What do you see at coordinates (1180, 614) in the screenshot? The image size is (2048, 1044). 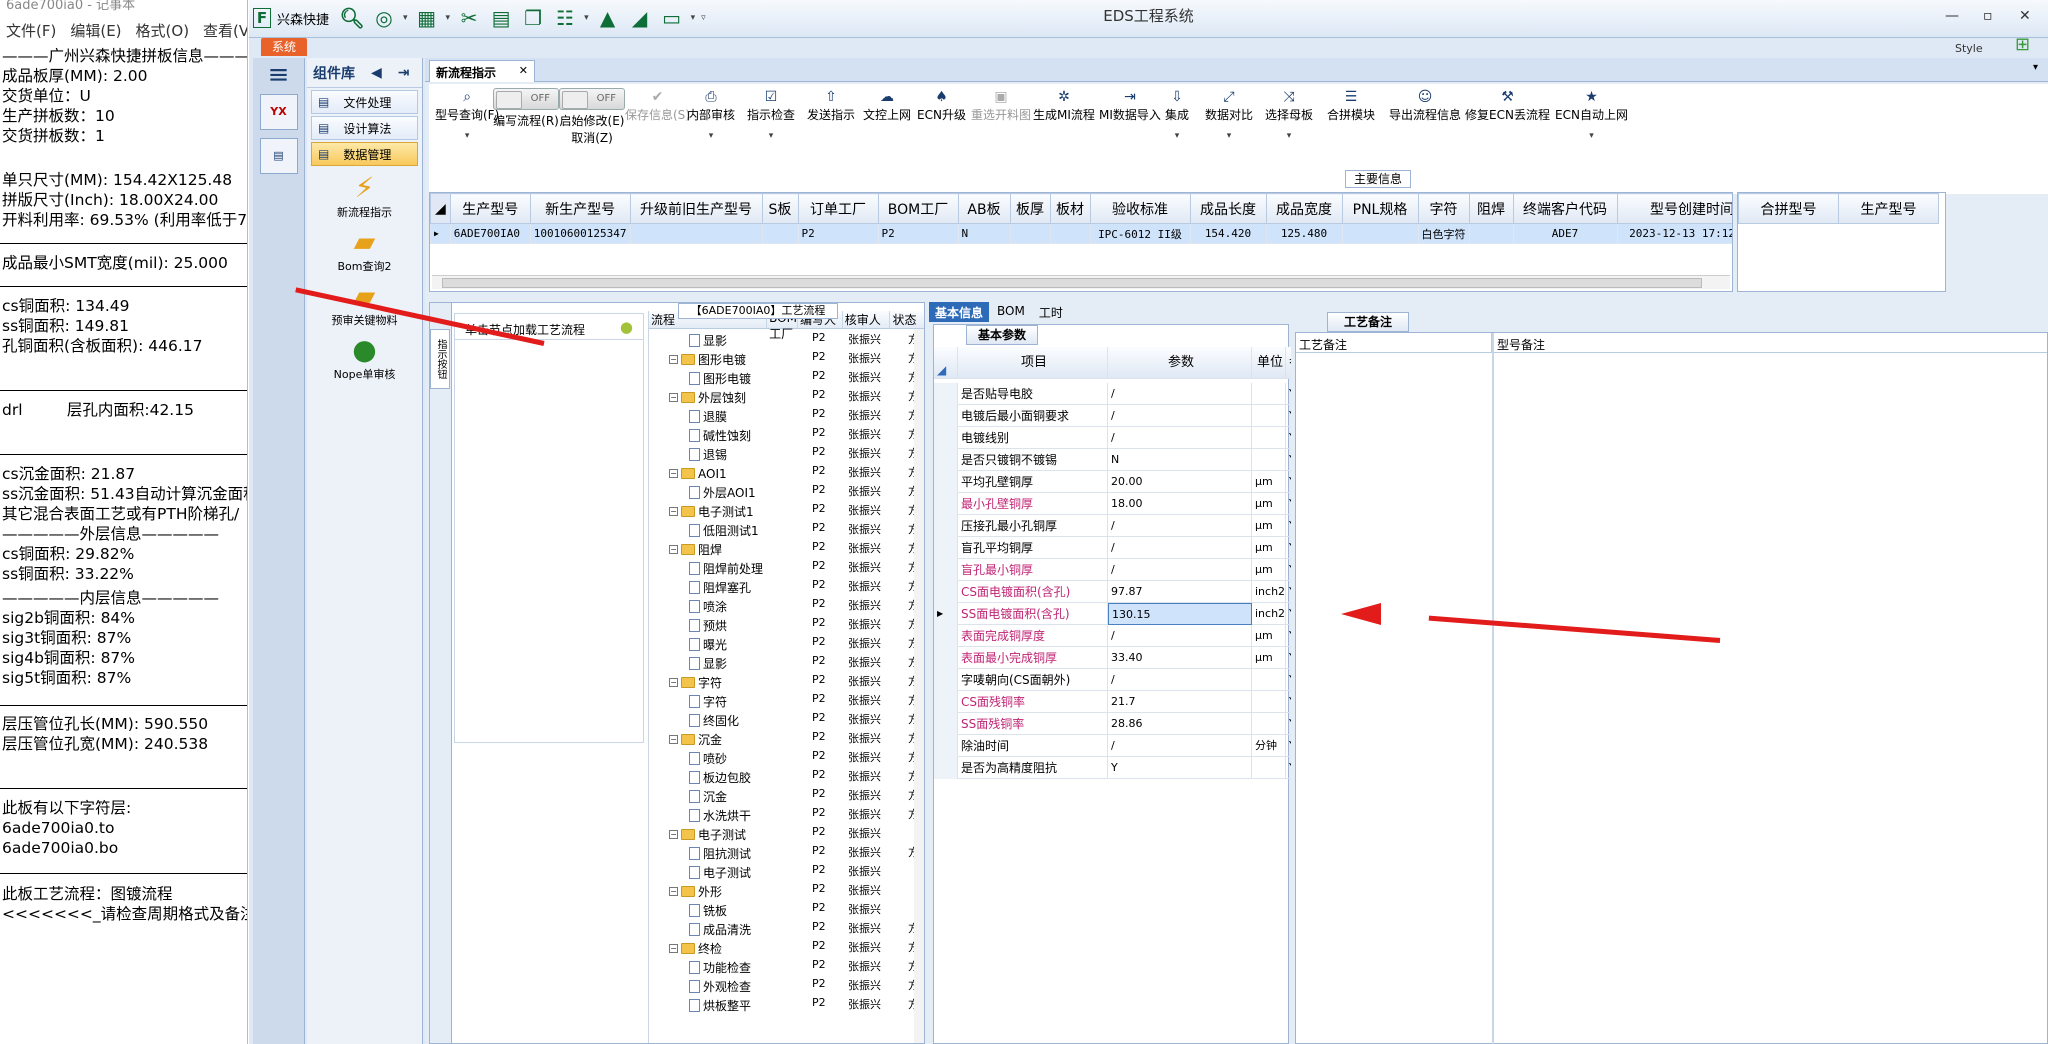 I see `param-cell: 130.15` at bounding box center [1180, 614].